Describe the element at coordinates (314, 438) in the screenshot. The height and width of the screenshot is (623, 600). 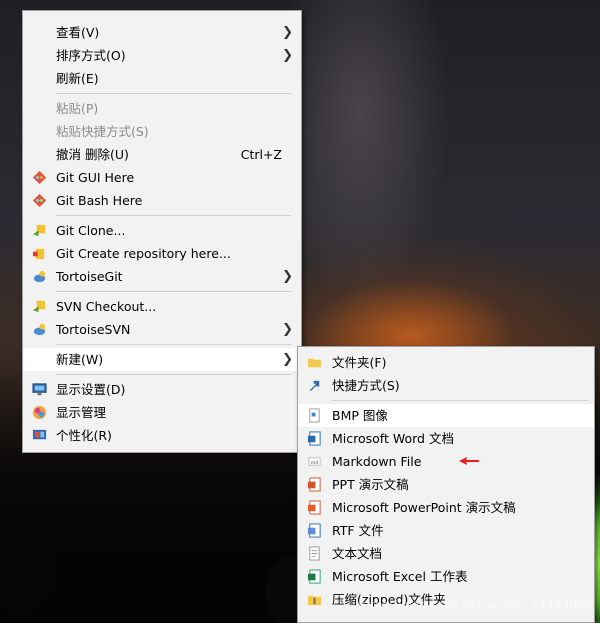
I see `word-document-icon` at that location.